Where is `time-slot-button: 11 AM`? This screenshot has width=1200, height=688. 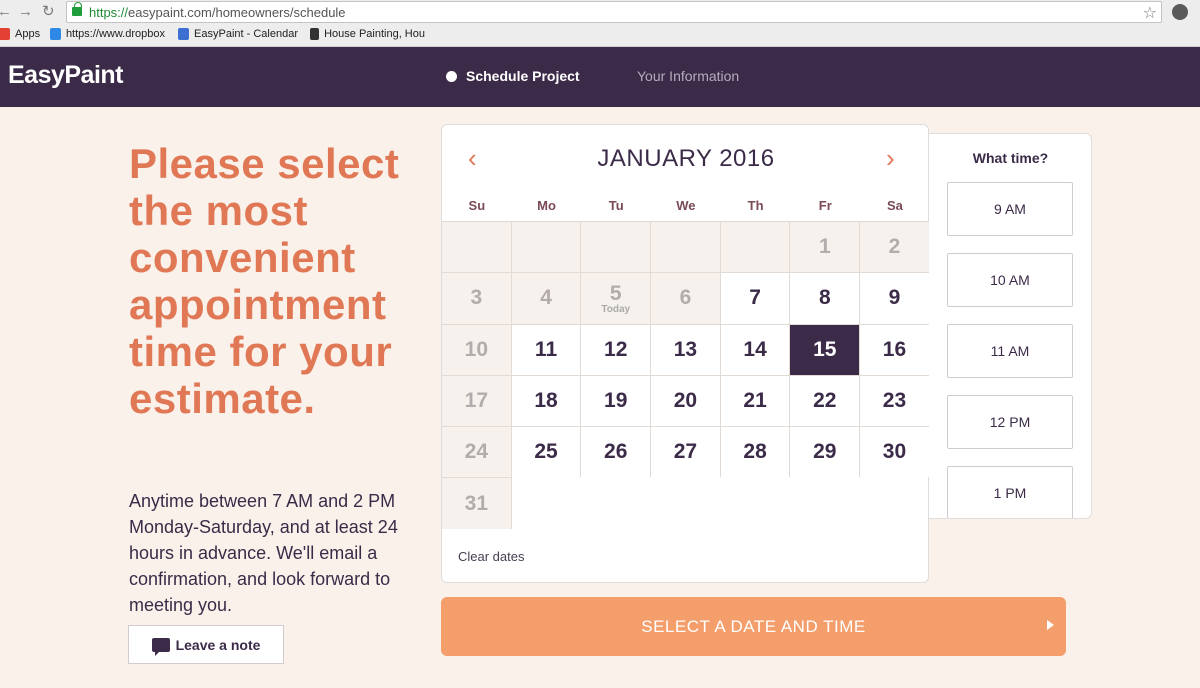
time-slot-button: 11 AM is located at coordinates (1010, 351).